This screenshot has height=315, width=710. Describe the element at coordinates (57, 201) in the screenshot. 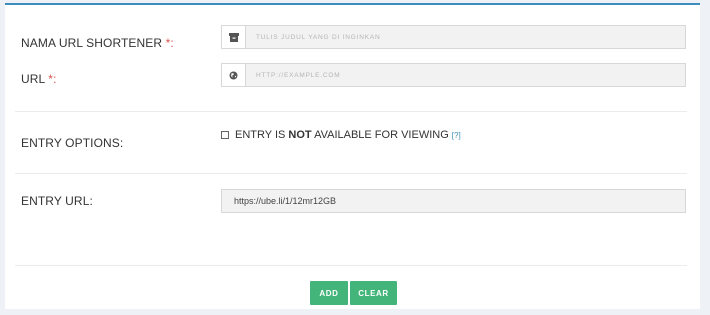

I see `entry-url-label: ENTRY URL:` at that location.